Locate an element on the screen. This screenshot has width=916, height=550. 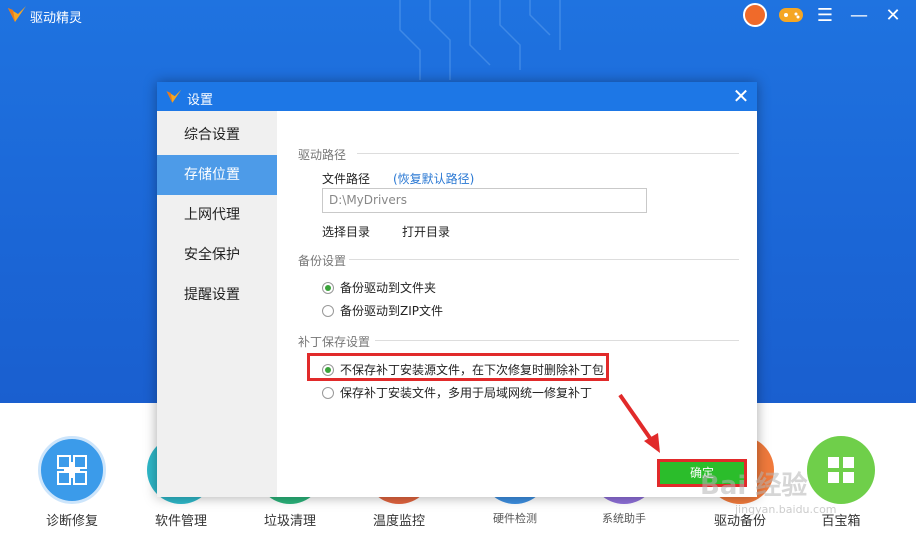
backup-zip-option: 备份驱动到ZIP文件 is located at coordinates (382, 310).